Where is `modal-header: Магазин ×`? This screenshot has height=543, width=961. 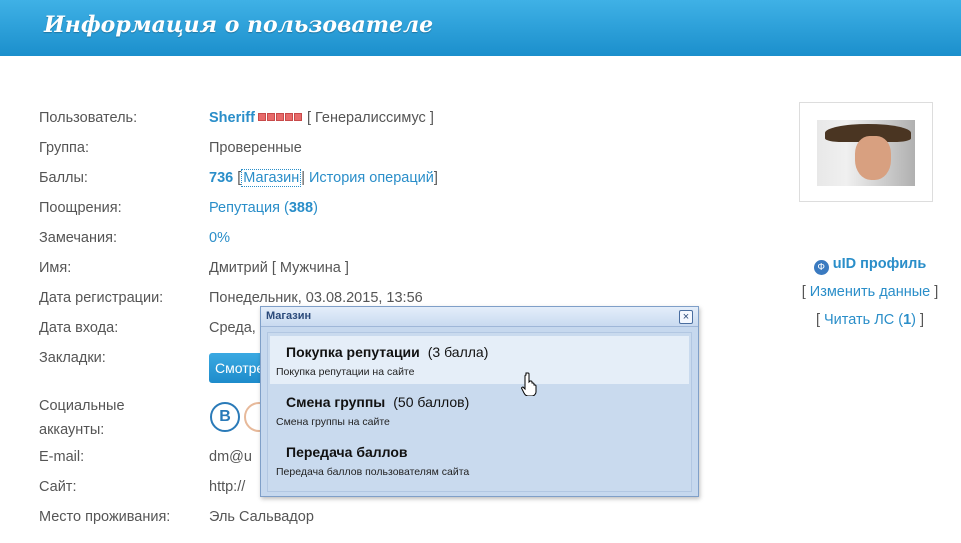
modal-header: Магазин × is located at coordinates (479, 317).